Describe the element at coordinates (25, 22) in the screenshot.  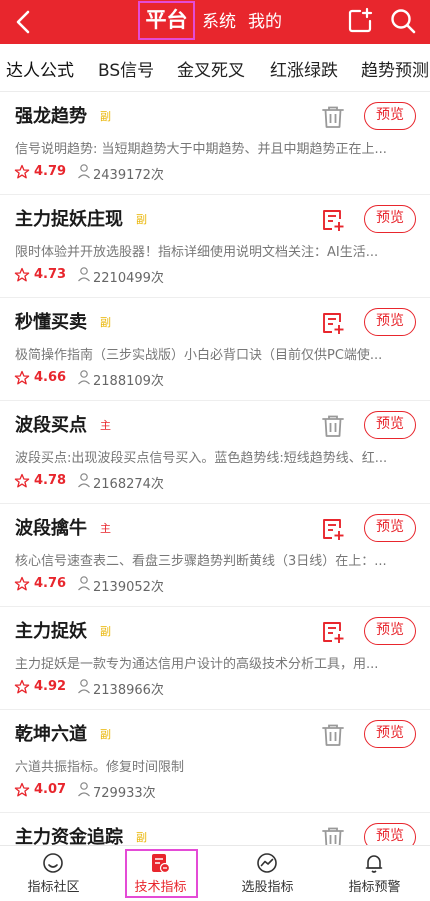
I see `back-arrow-icon` at that location.